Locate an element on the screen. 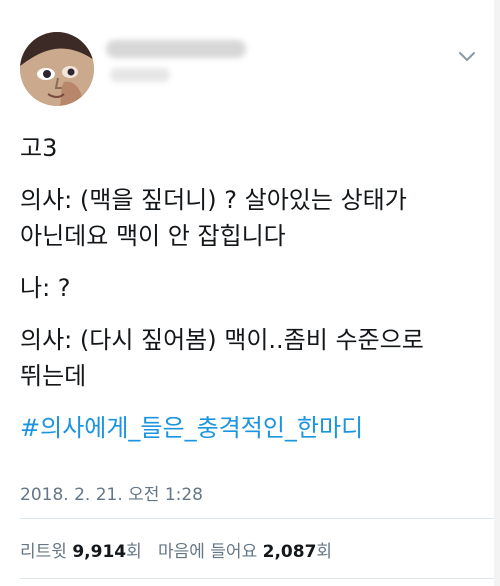 This screenshot has height=586, width=500. tweet-line-2b: 아닌데요 맥이 안 잡힙니다 is located at coordinates (153, 236).